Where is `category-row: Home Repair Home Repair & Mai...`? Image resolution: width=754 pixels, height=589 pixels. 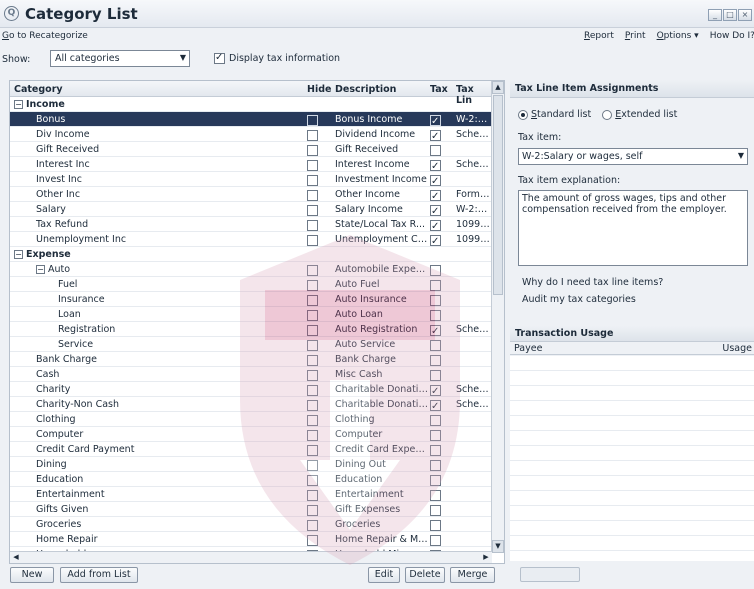 category-row: Home Repair Home Repair & Mai... is located at coordinates (251, 539).